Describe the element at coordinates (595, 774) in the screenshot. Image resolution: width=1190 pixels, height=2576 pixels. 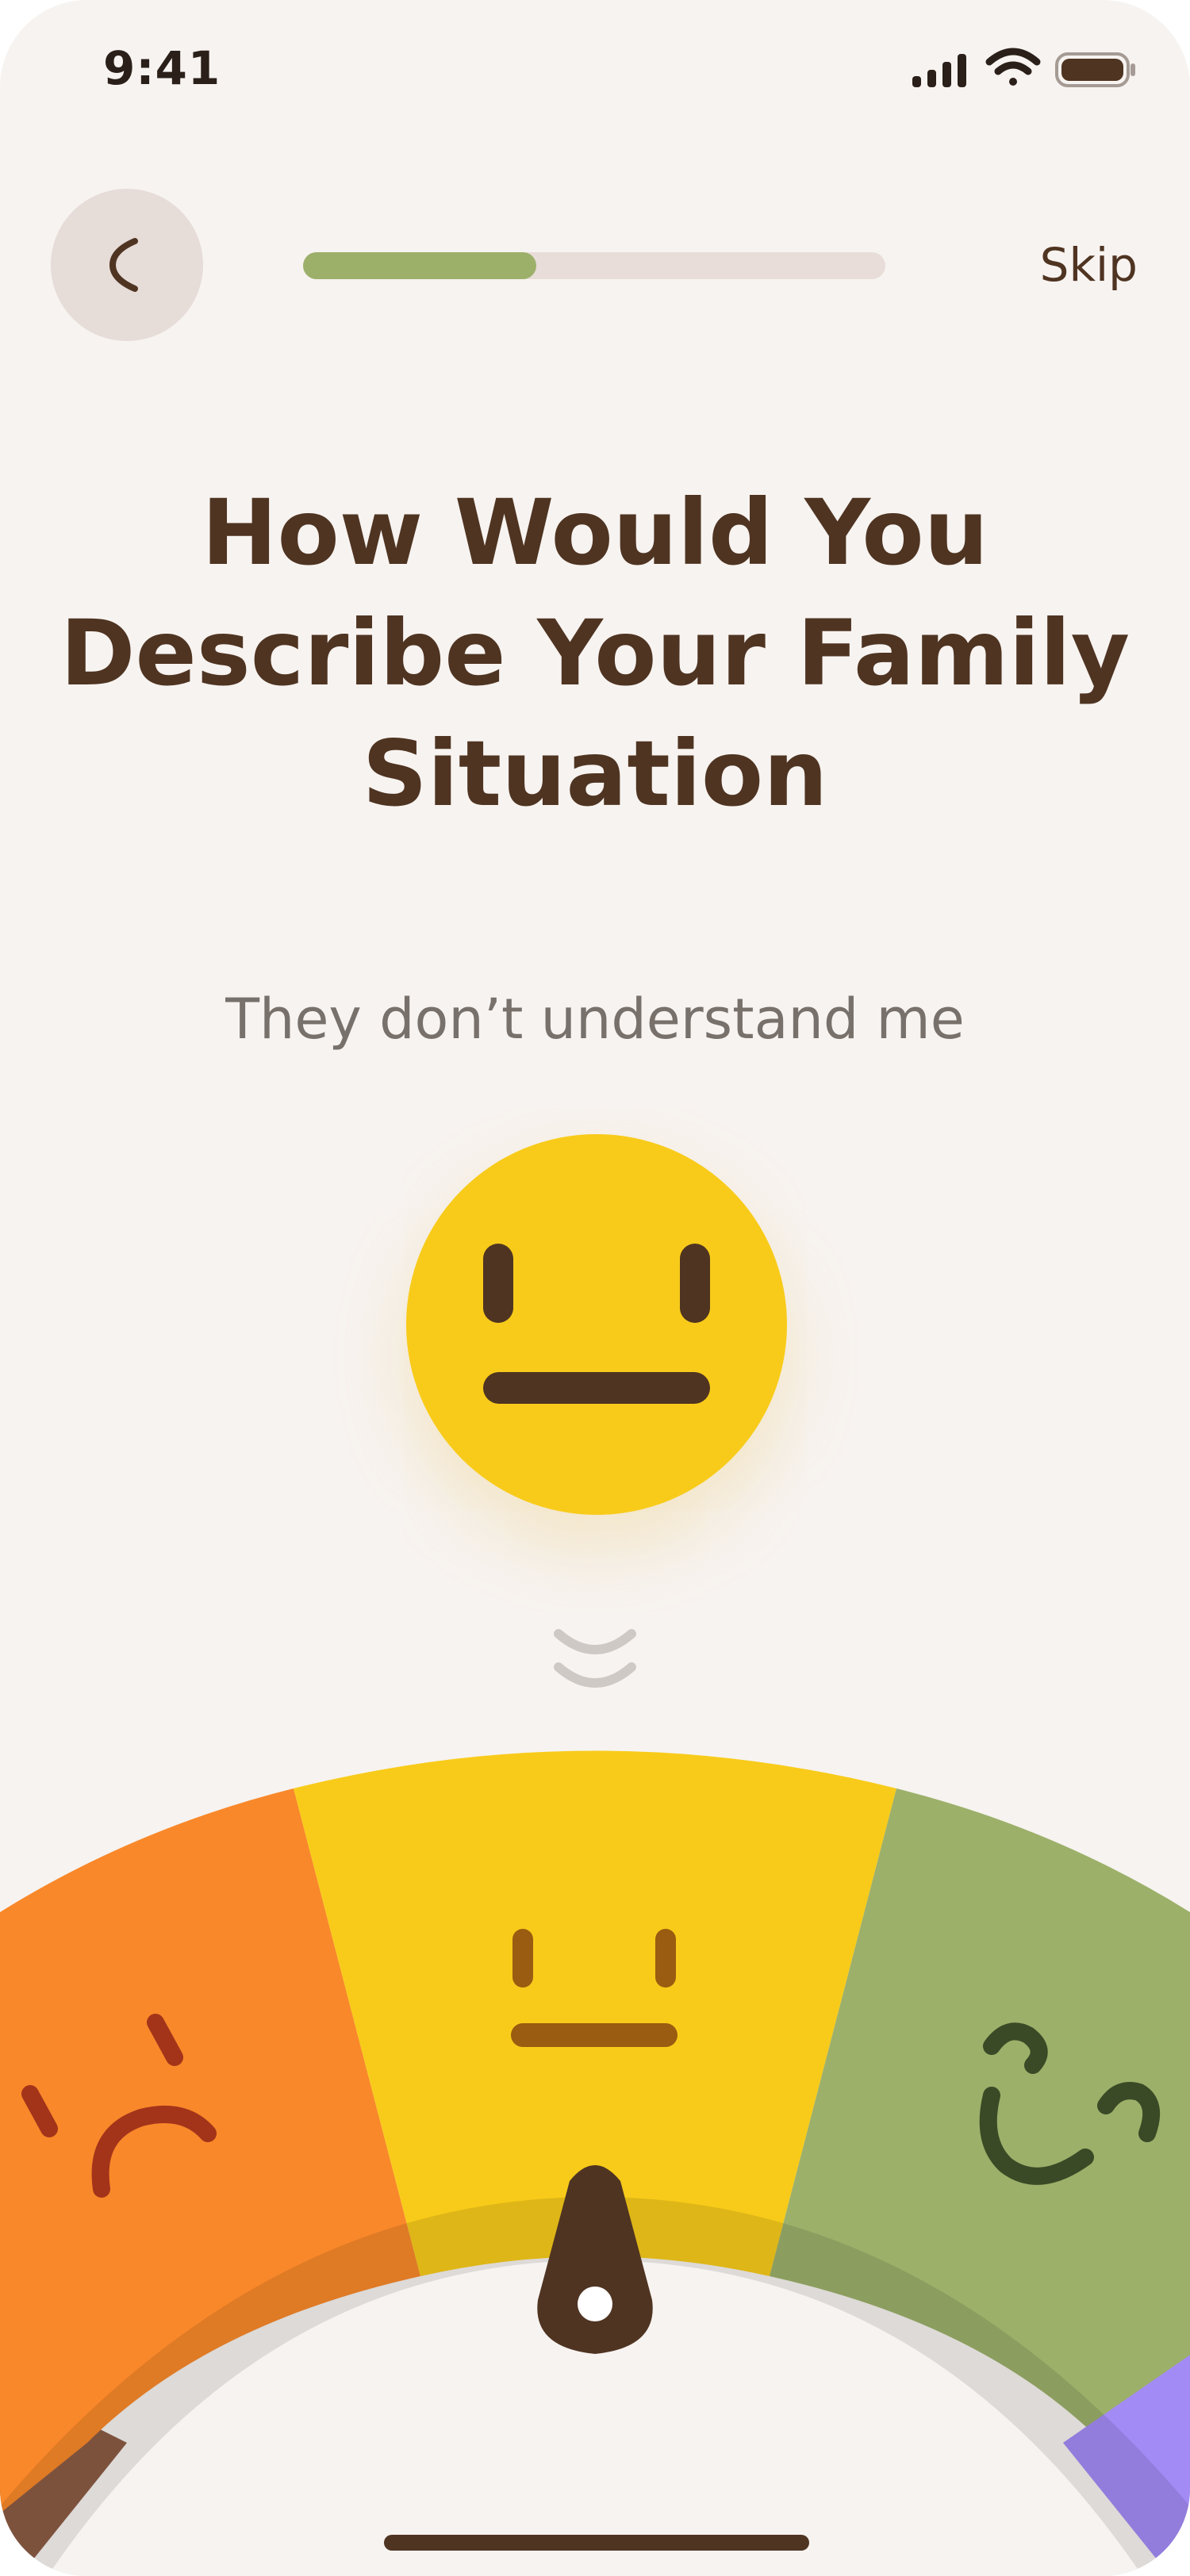
I see `title-line-3: Situation` at that location.